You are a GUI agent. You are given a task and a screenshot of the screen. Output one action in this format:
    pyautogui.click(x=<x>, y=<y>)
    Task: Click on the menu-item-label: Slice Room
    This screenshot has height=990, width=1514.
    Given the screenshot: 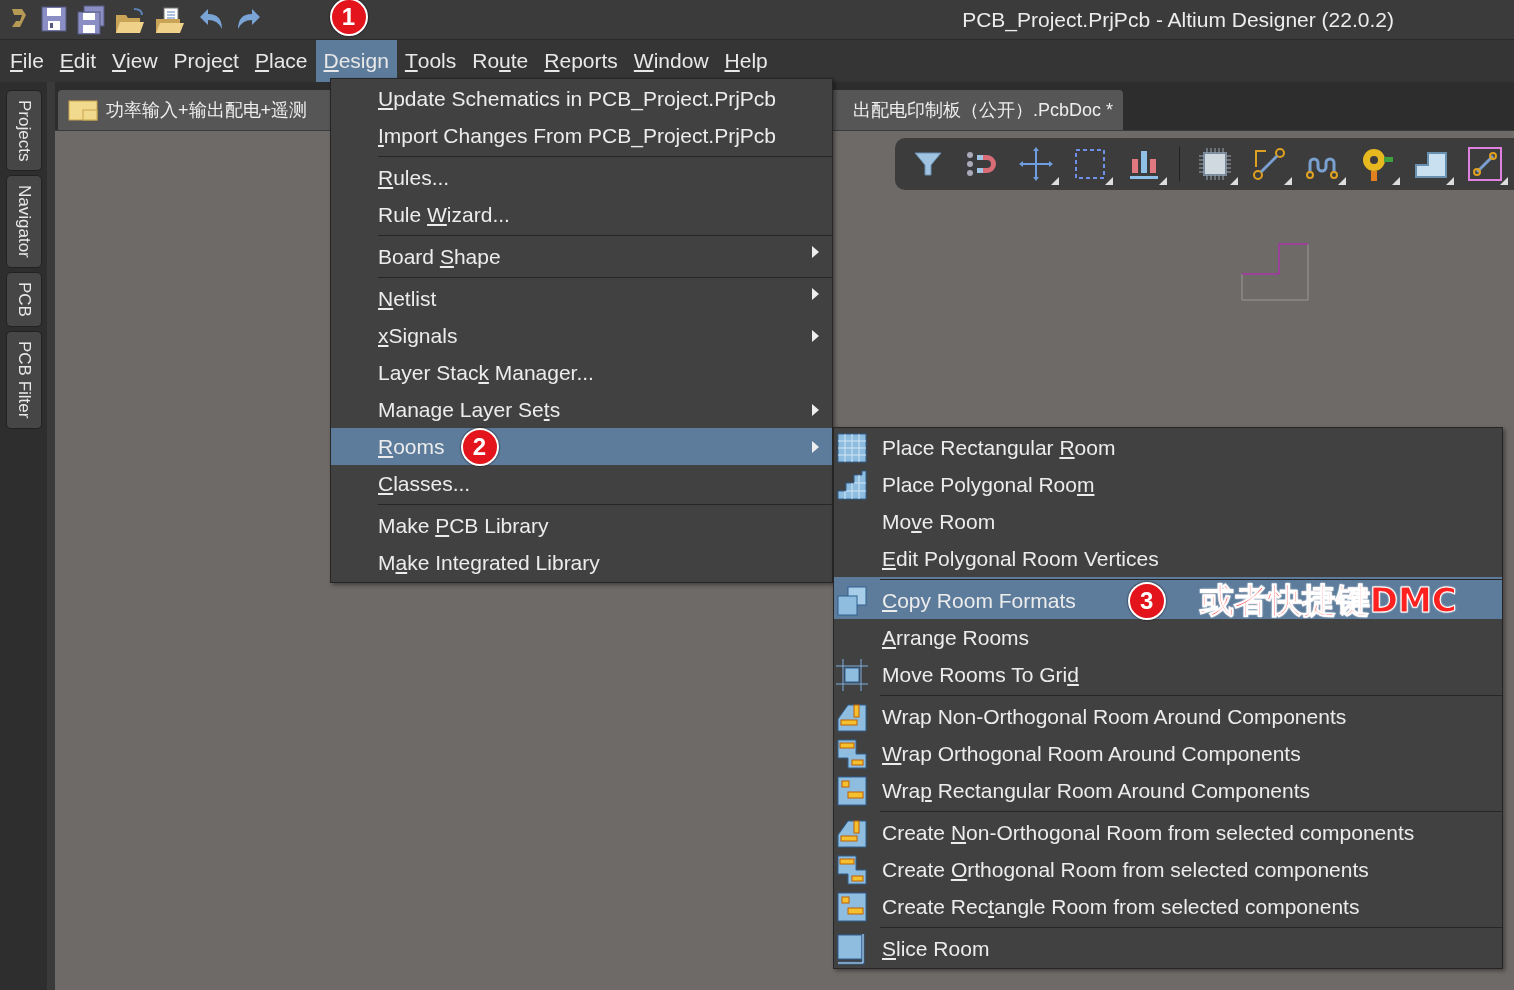 What is the action you would take?
    pyautogui.click(x=936, y=948)
    